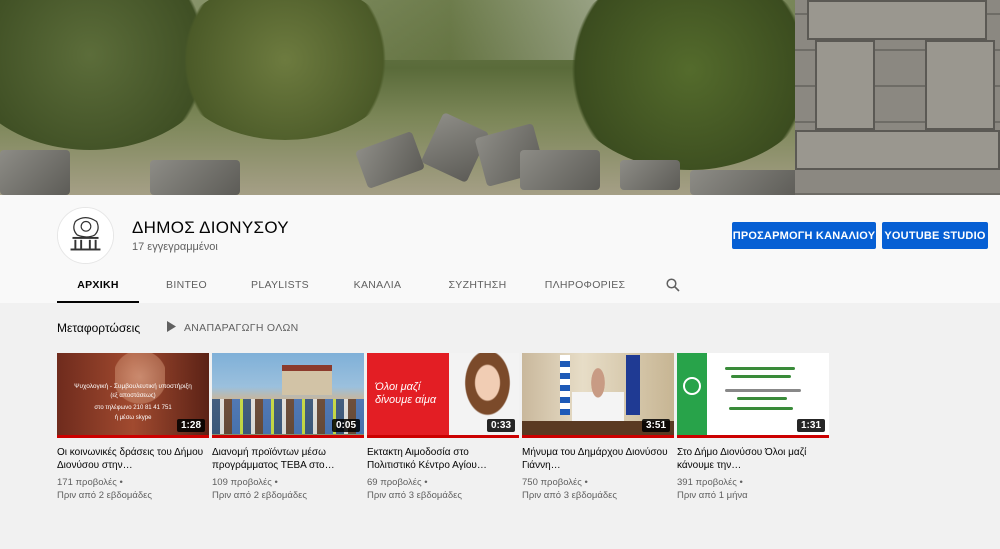  I want to click on thumbnail-text-line: Όλοι μαζί, so click(398, 387).